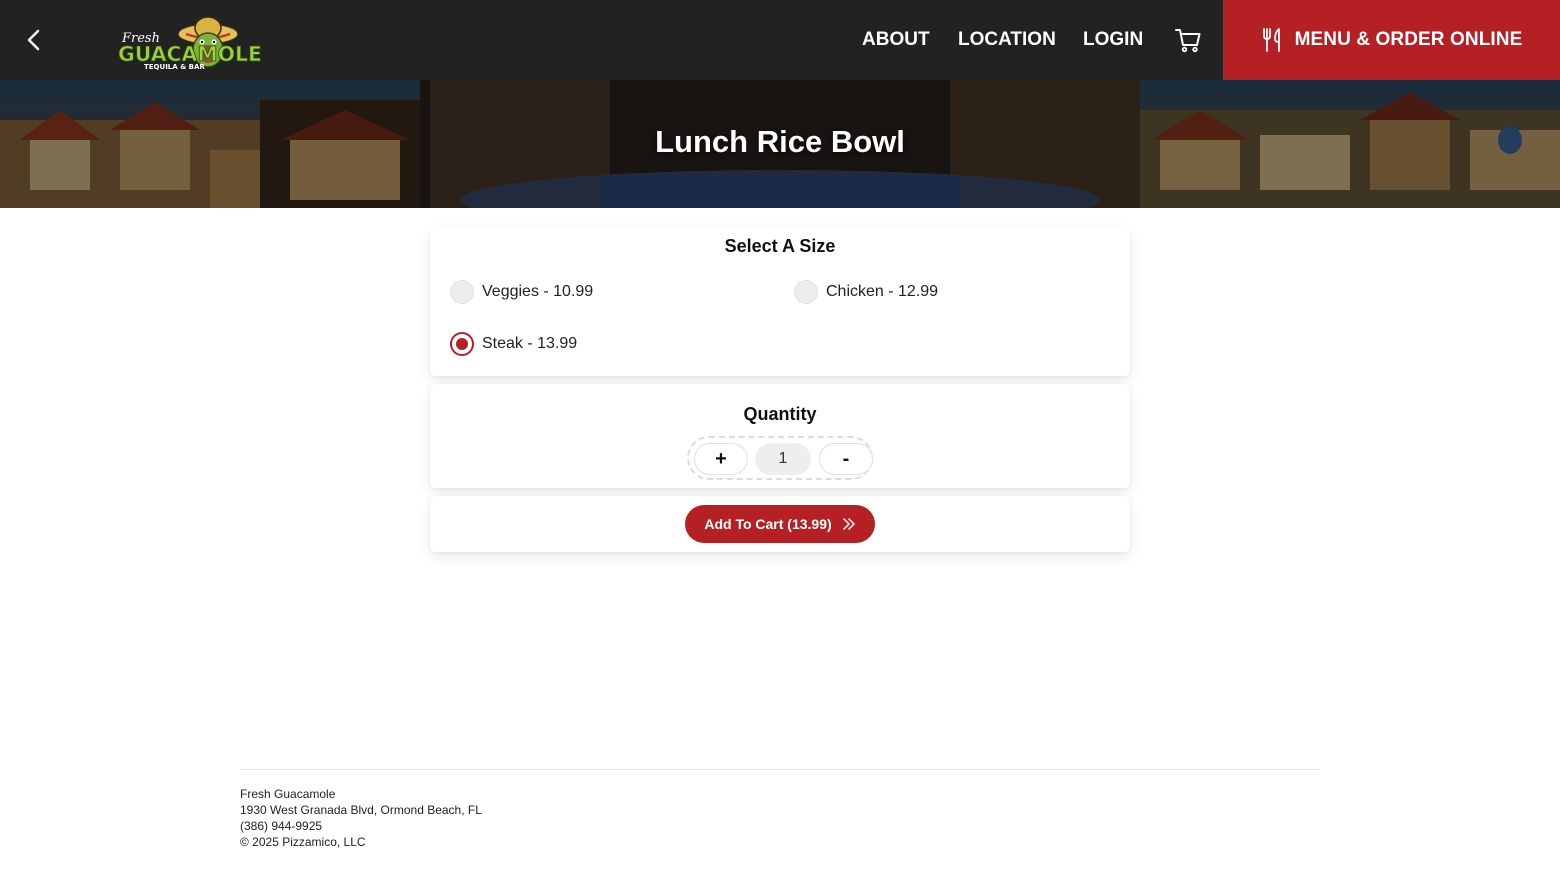 This screenshot has width=1560, height=882. Describe the element at coordinates (303, 842) in the screenshot. I see `footer-copyright: © 2025 Pizzamico, LLC` at that location.